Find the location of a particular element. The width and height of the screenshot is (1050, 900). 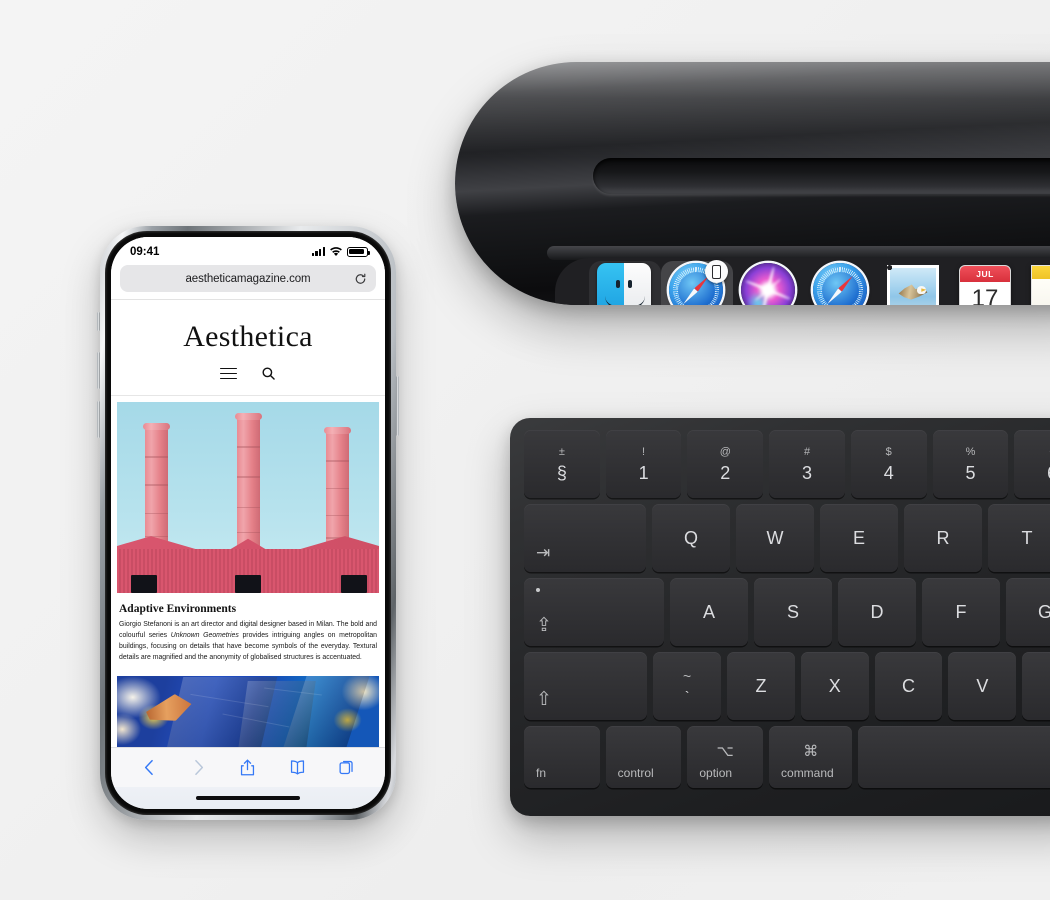

key-1: ! 1 is located at coordinates (643, 464).